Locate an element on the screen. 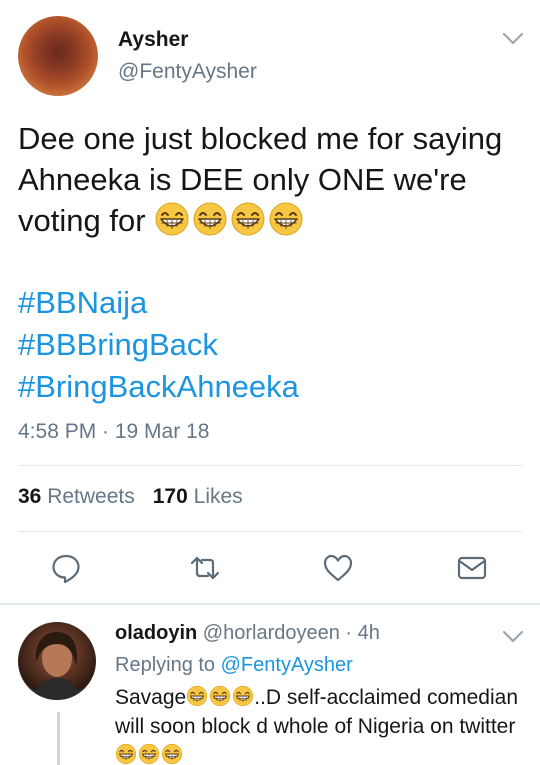  reply-time: · 4h is located at coordinates (362, 633).